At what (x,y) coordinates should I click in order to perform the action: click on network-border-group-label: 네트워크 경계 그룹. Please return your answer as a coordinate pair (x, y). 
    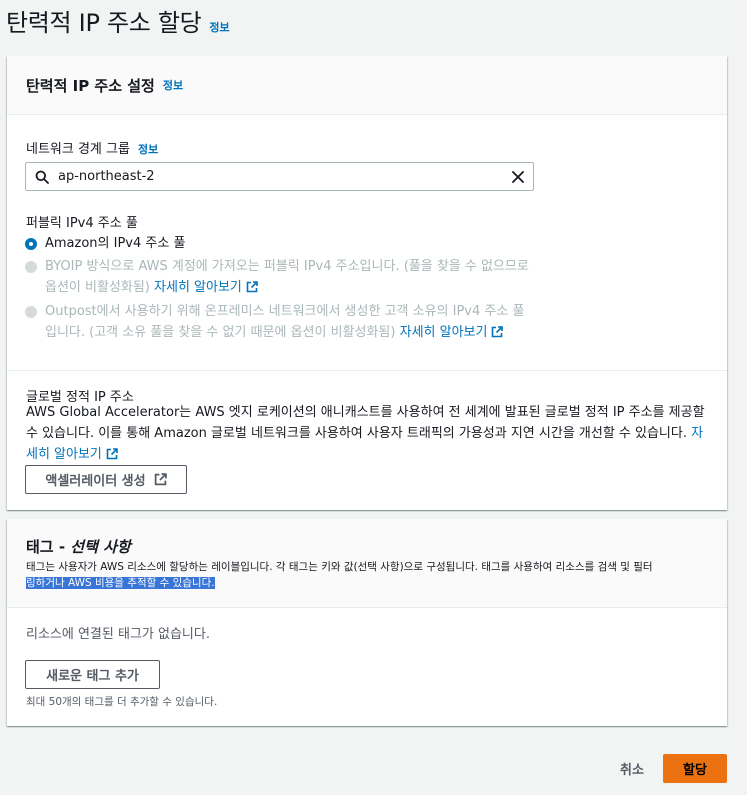
    Looking at the image, I should click on (78, 149).